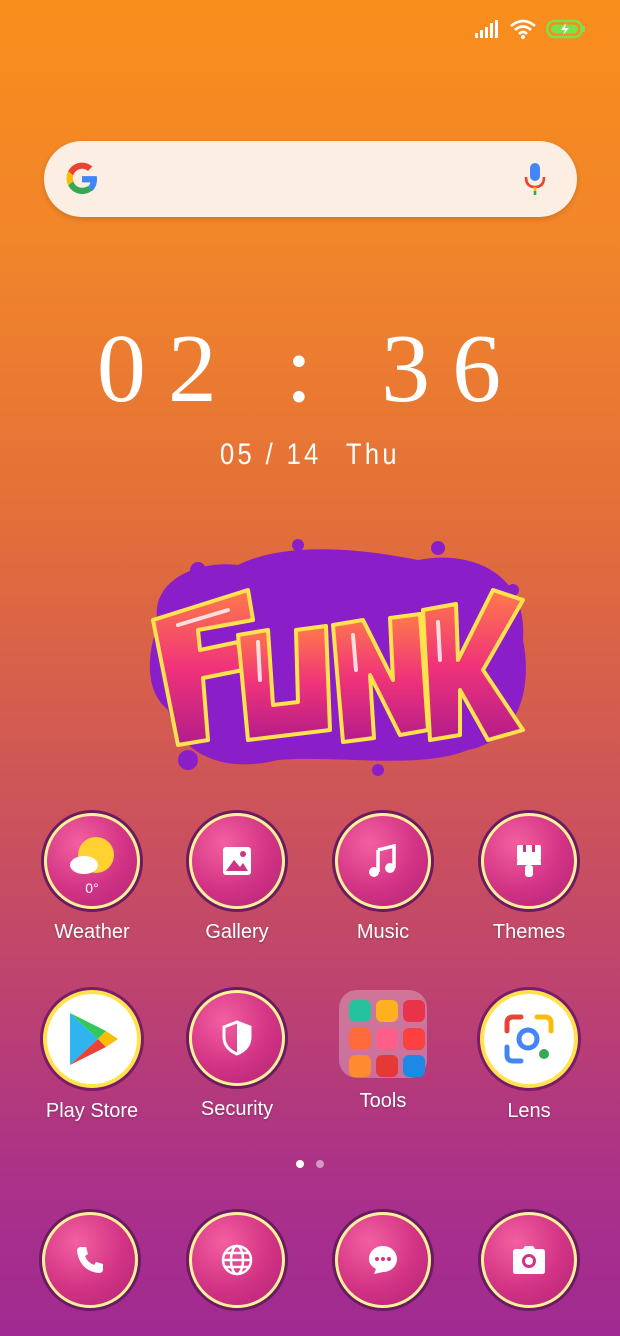  Describe the element at coordinates (237, 1109) in the screenshot. I see `app-label: Security` at that location.